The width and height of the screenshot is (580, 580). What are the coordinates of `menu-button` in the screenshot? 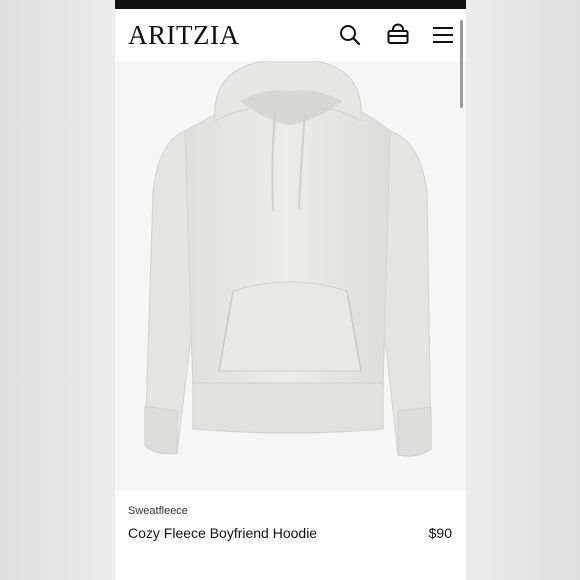 It's located at (443, 35).